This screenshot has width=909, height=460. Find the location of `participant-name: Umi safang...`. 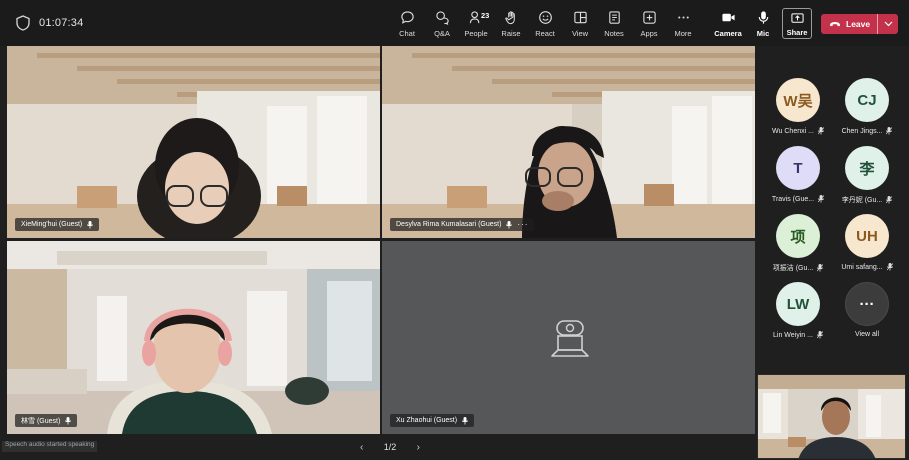

participant-name: Umi safang... is located at coordinates (862, 267).